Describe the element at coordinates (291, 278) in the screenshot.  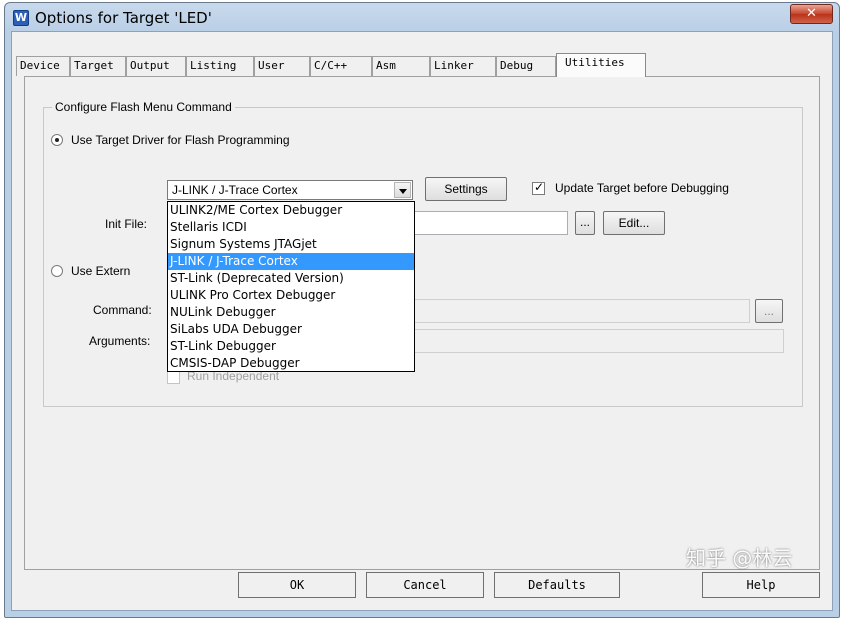
I see `dropdown-option: ST-Link (Deprecated Version)` at that location.